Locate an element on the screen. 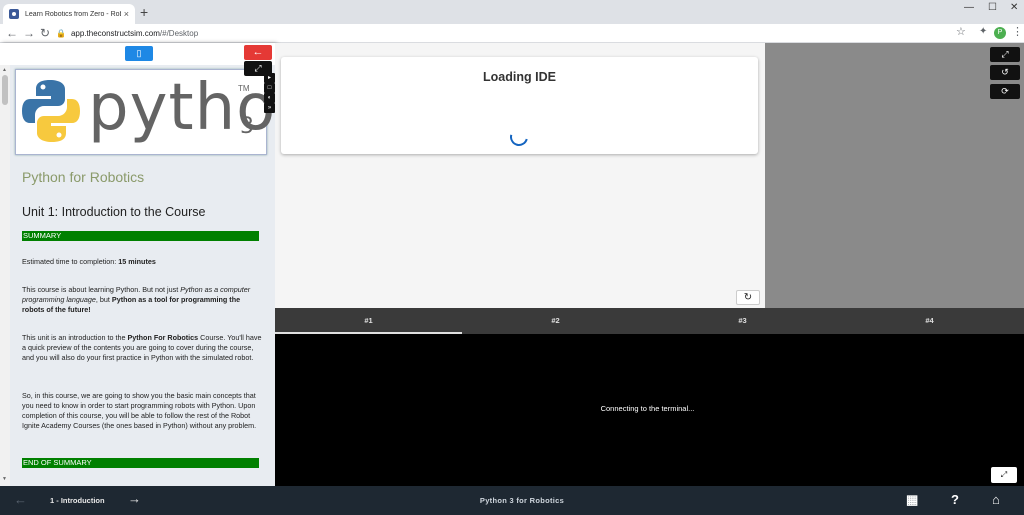 The image size is (1024, 515). unit-title: Unit 1: Introduction to the Course is located at coordinates (114, 212).